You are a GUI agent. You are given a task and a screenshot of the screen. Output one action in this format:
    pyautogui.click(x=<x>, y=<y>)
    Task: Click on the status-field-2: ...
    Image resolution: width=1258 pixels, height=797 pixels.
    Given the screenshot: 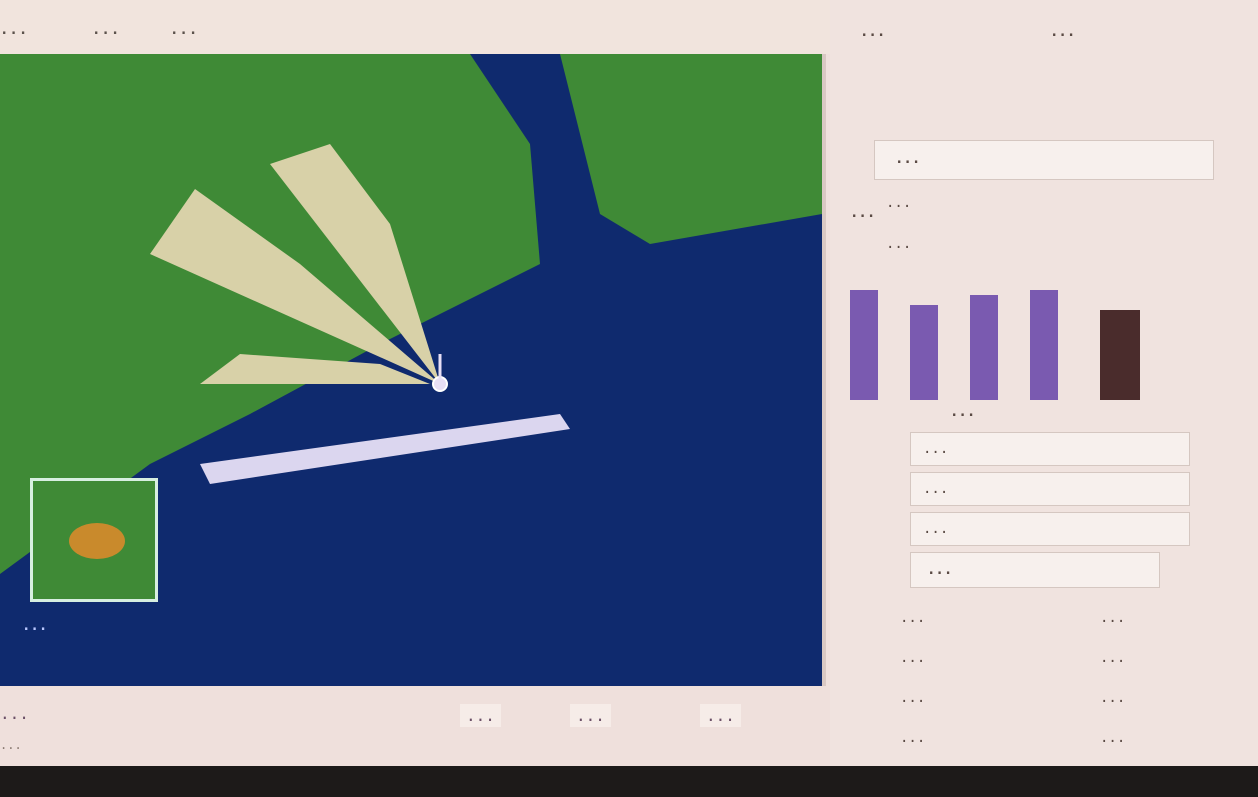 What is the action you would take?
    pyautogui.click(x=590, y=715)
    